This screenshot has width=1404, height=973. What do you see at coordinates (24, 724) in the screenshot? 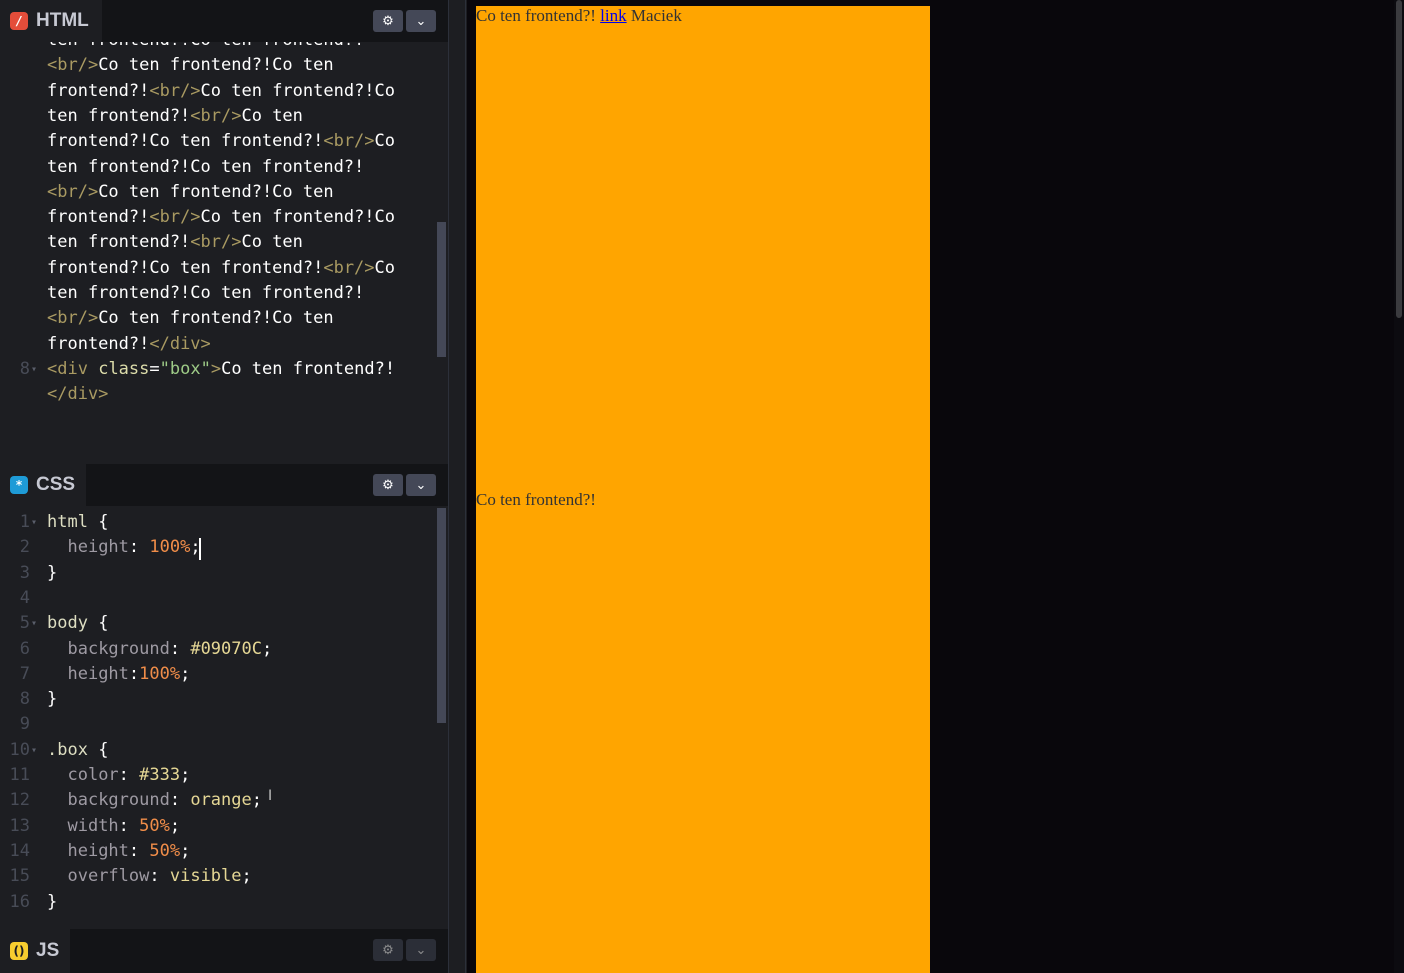
I see `line-number: 9` at bounding box center [24, 724].